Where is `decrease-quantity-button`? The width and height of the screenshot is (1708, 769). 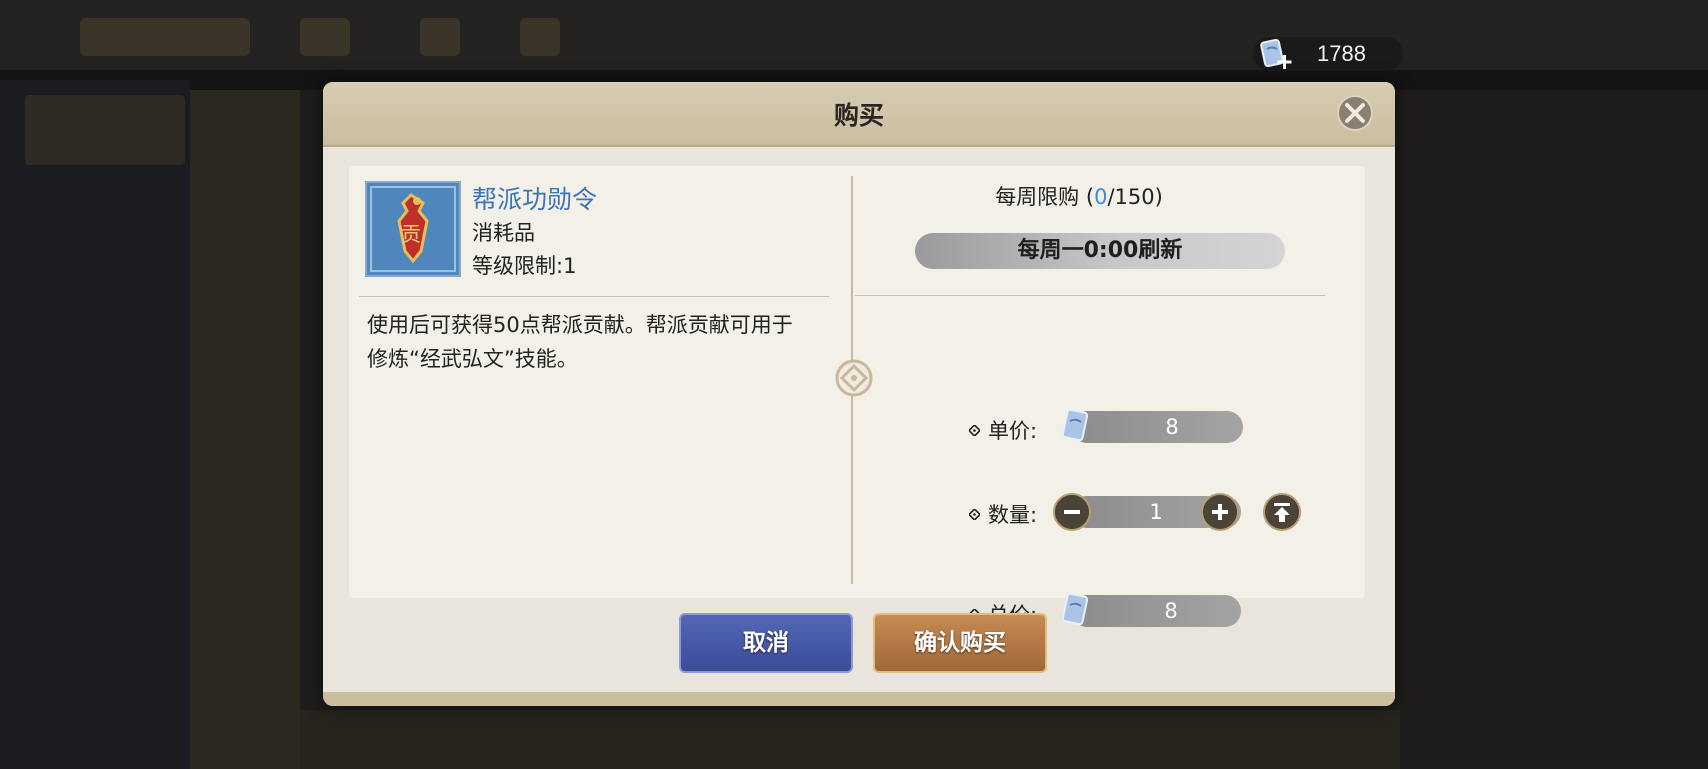
decrease-quantity-button is located at coordinates (1072, 512).